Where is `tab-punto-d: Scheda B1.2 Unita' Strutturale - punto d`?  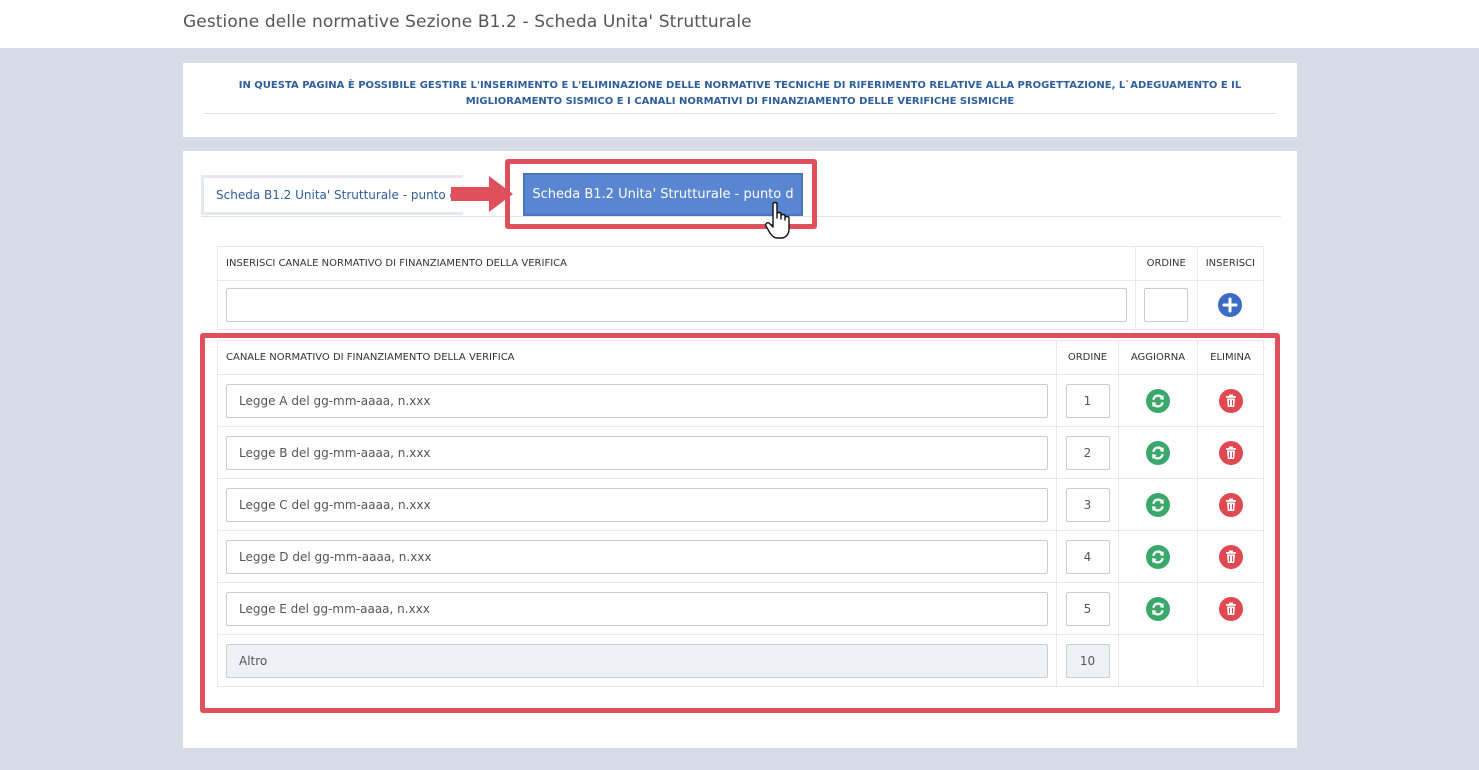
tab-punto-d: Scheda B1.2 Unita' Strutturale - punto d is located at coordinates (663, 194).